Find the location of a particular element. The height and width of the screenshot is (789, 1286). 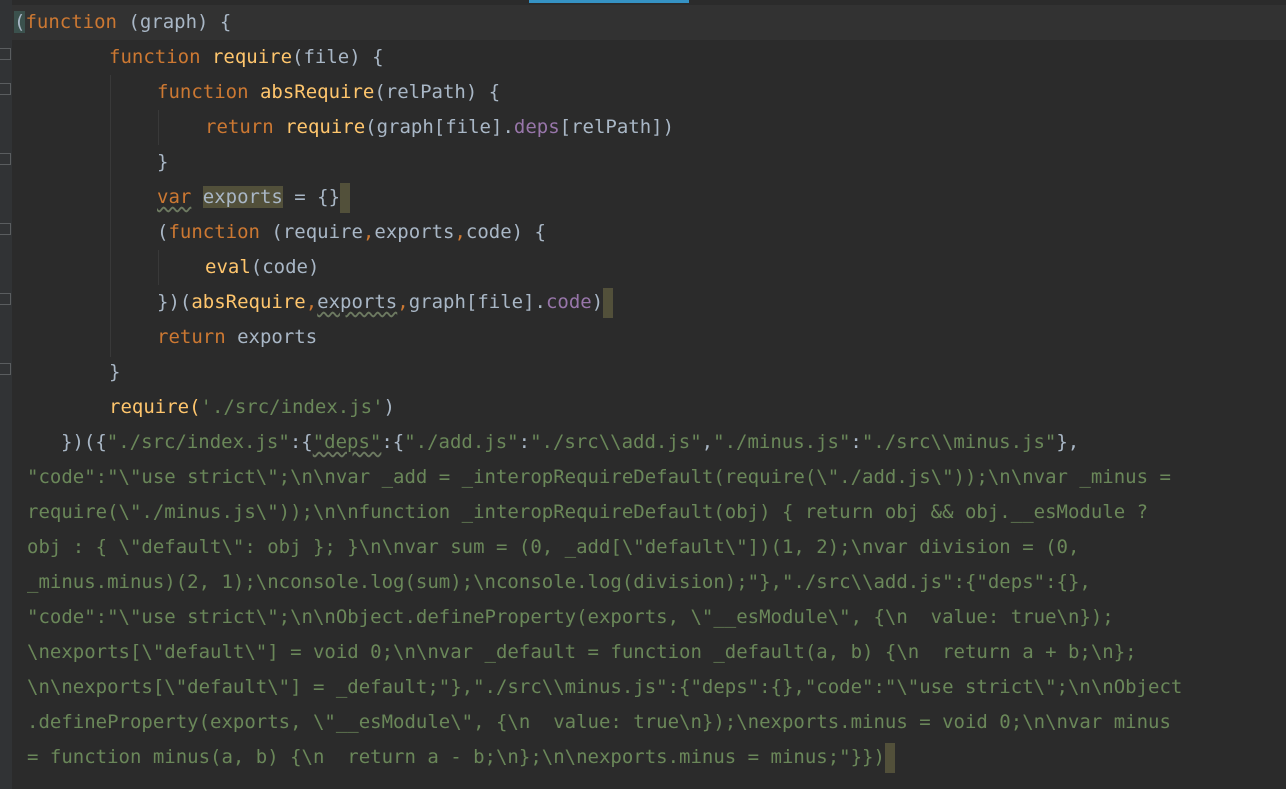

code-token: (graph) { is located at coordinates (174, 22).